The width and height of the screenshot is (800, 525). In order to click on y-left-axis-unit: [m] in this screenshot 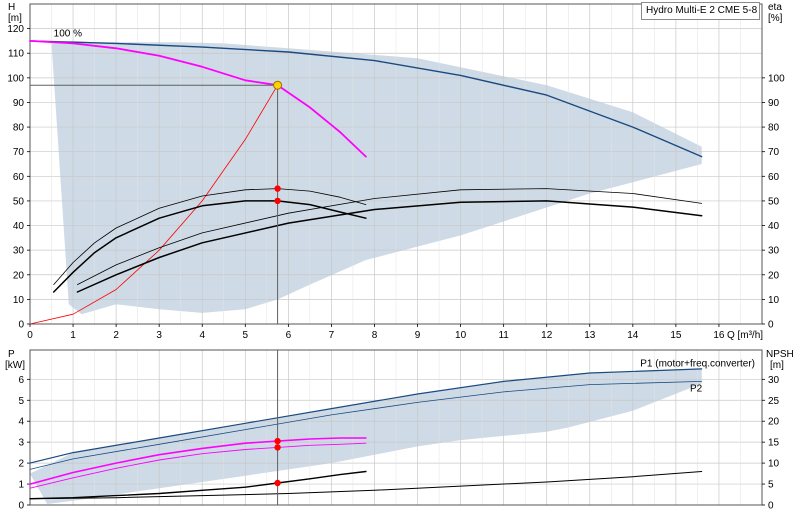, I will do `click(15, 18)`.